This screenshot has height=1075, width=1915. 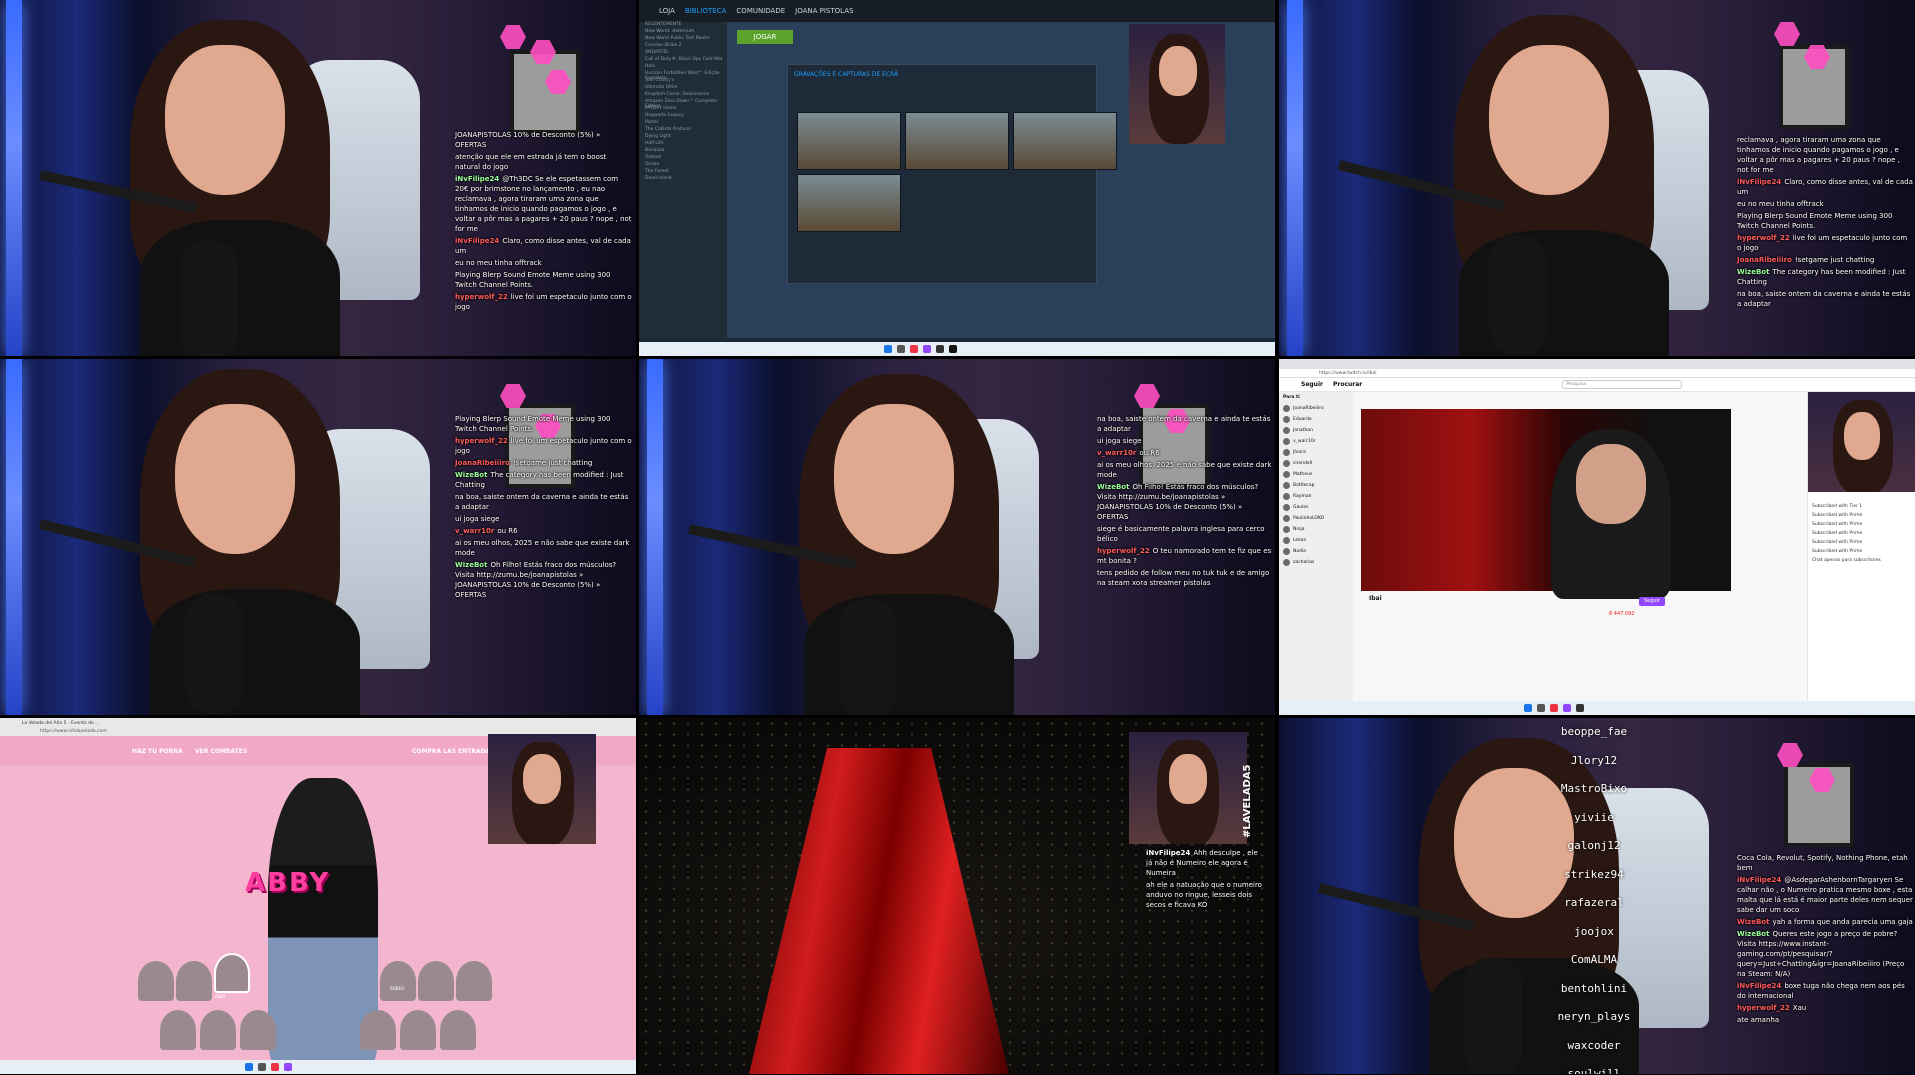 What do you see at coordinates (683, 46) in the screenshot?
I see `library-item: Counter-Strike 2` at bounding box center [683, 46].